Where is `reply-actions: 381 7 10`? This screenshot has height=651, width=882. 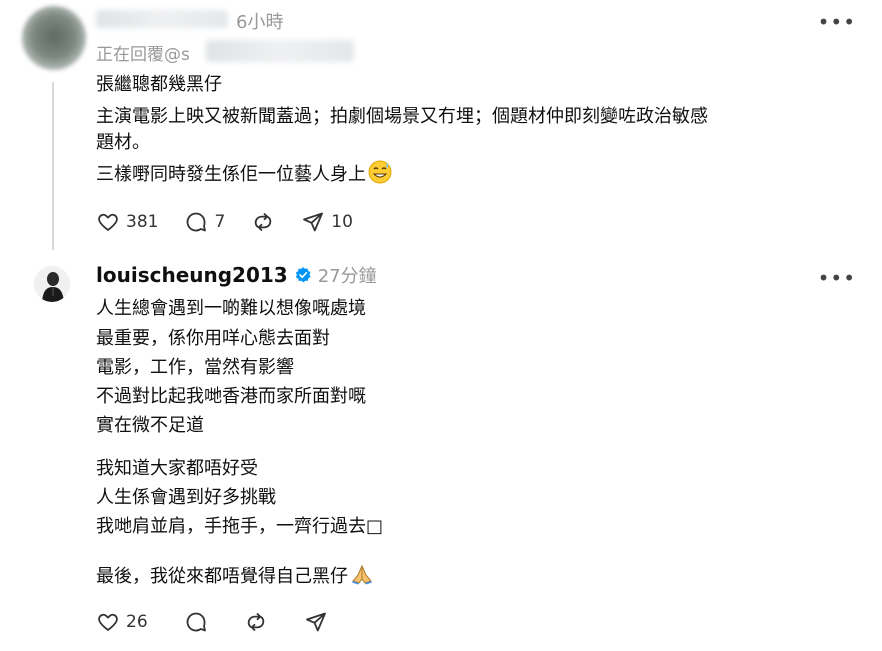
reply-actions: 381 7 10 is located at coordinates (237, 222).